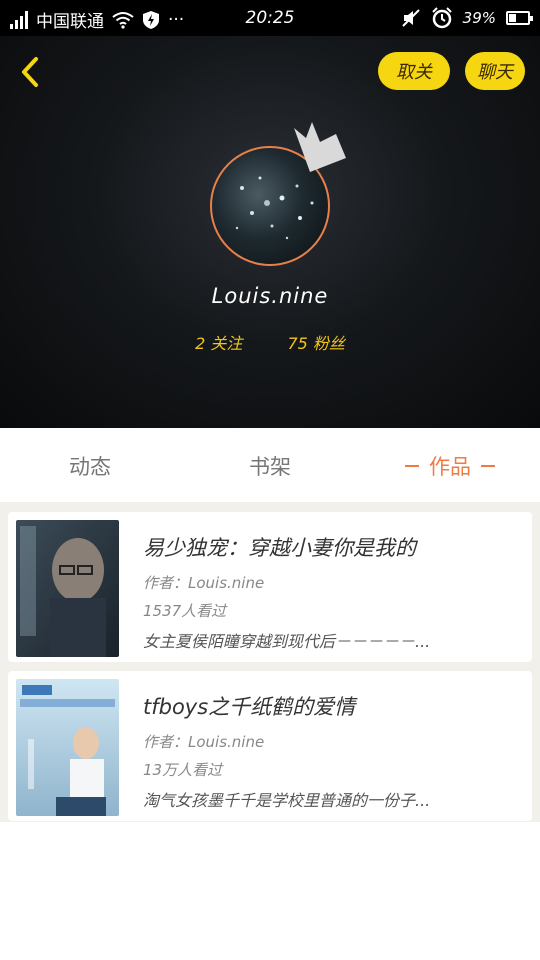  Describe the element at coordinates (270, 18) in the screenshot. I see `status-bar: 中国联通 ··· 20:25 39%` at that location.